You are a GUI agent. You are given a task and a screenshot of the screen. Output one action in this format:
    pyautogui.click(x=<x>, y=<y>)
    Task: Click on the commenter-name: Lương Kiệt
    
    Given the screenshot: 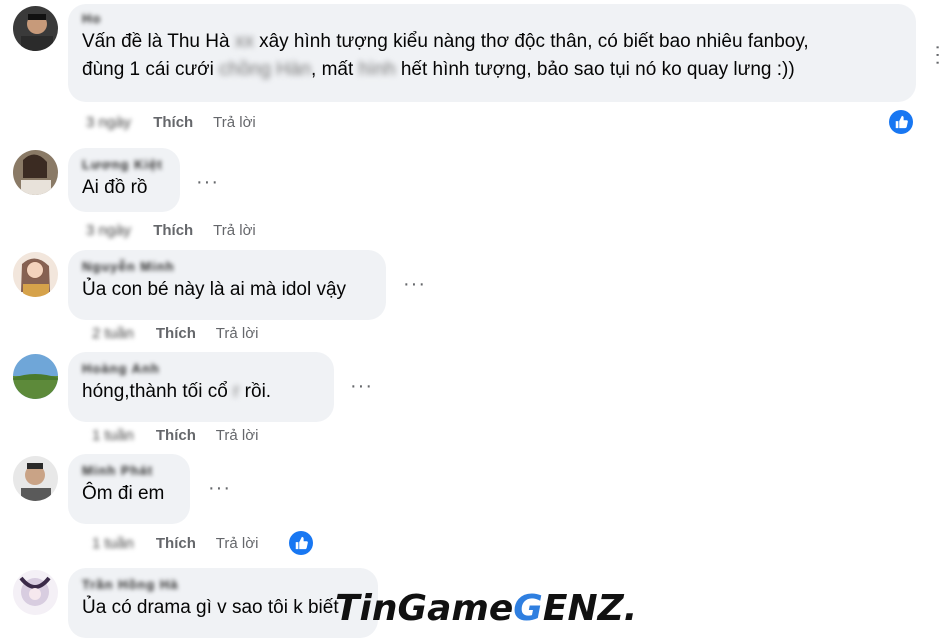 What is the action you would take?
    pyautogui.click(x=122, y=165)
    